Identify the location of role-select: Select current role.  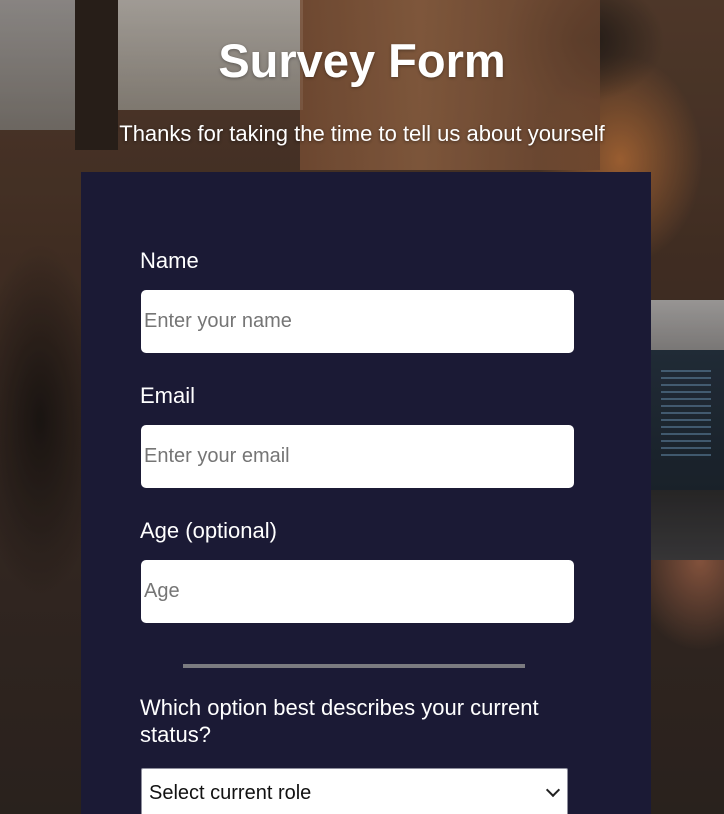
(354, 791).